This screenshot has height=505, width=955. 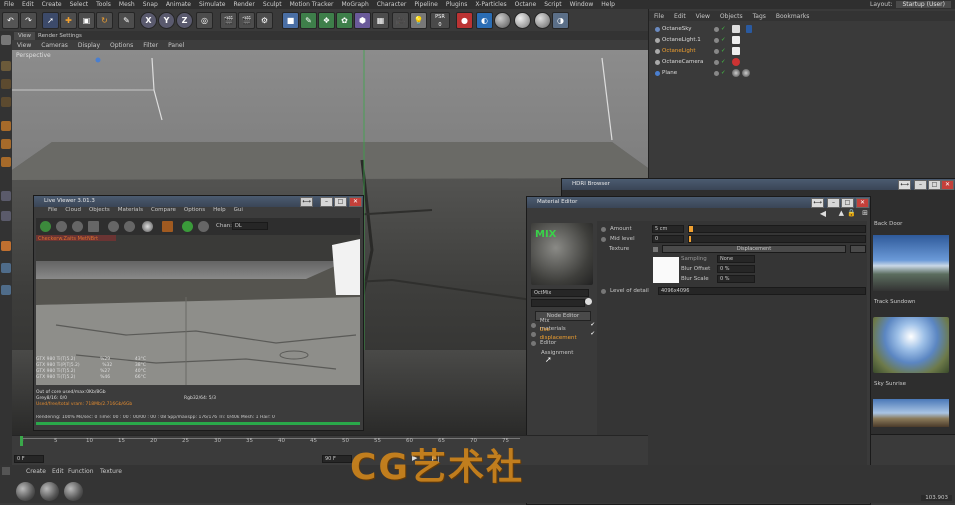 What do you see at coordinates (6, 196) in the screenshot?
I see `snap-icon` at bounding box center [6, 196].